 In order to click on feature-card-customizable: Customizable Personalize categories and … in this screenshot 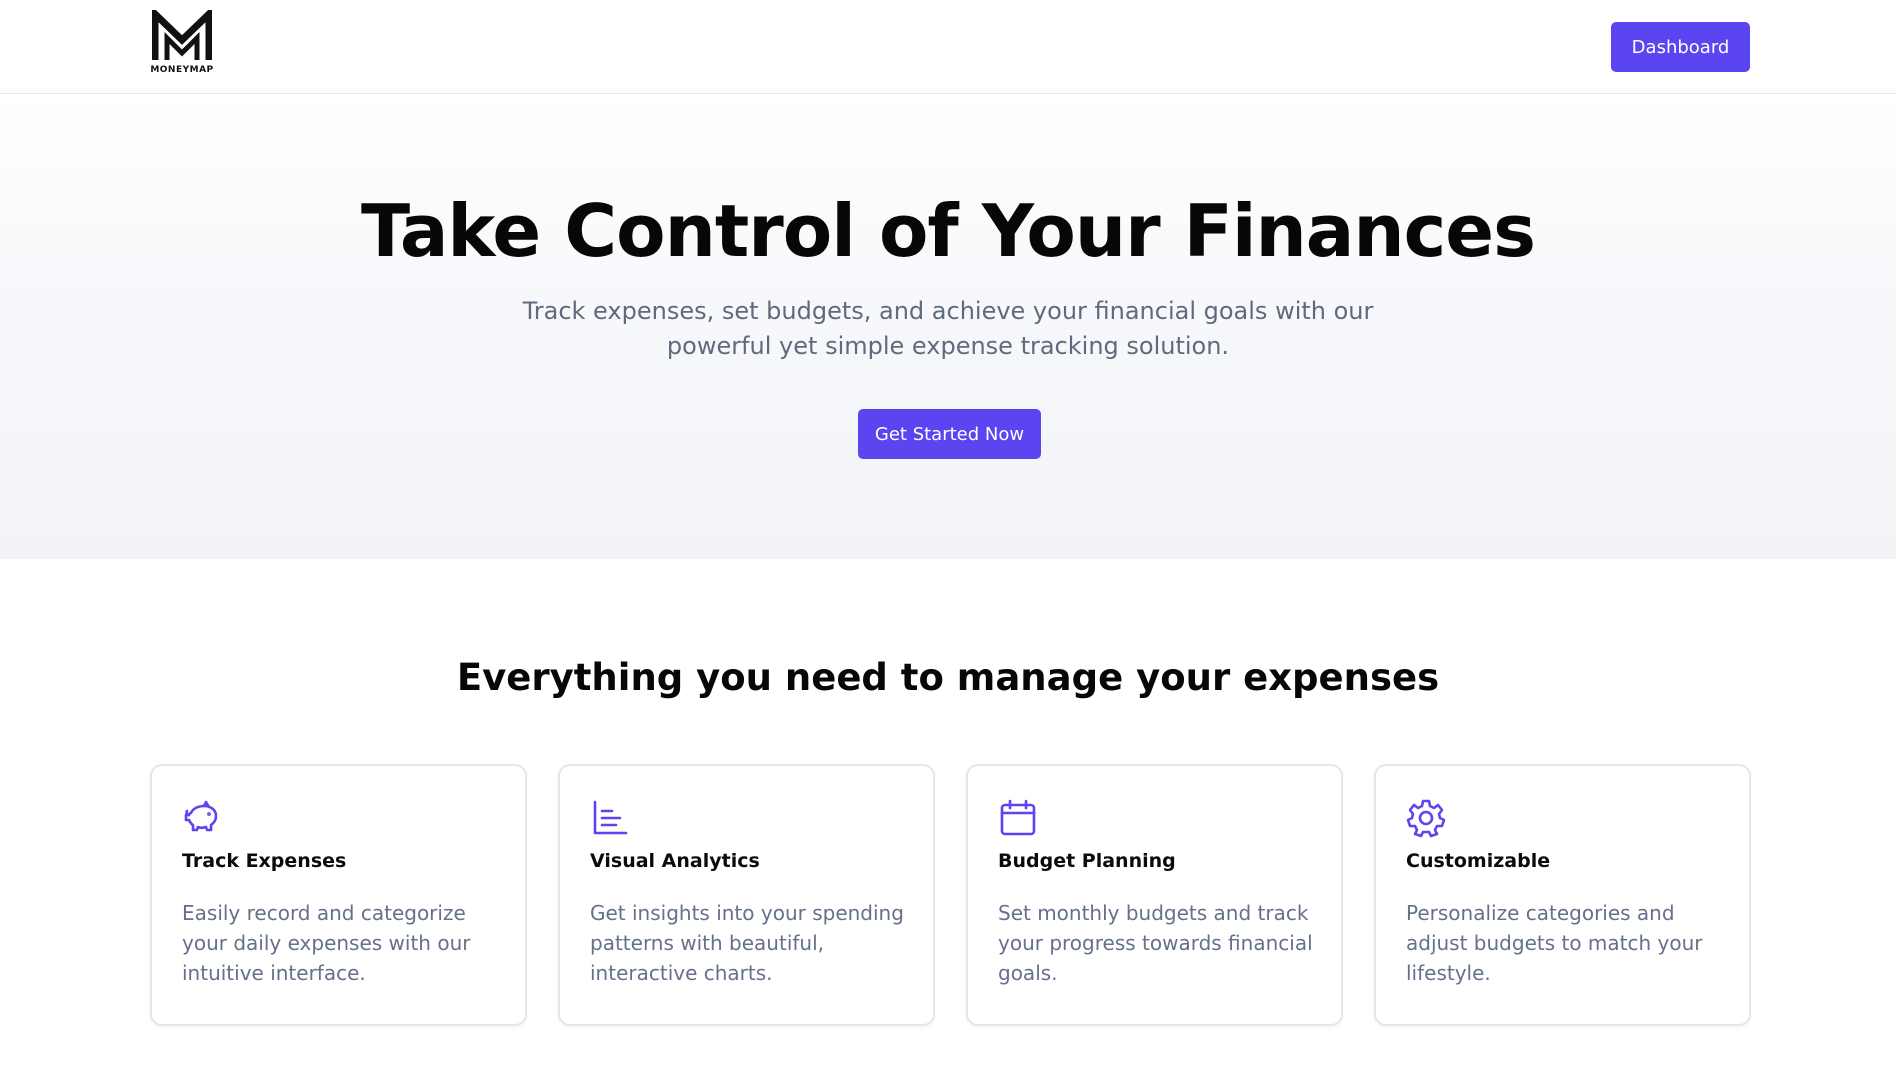, I will do `click(1562, 895)`.